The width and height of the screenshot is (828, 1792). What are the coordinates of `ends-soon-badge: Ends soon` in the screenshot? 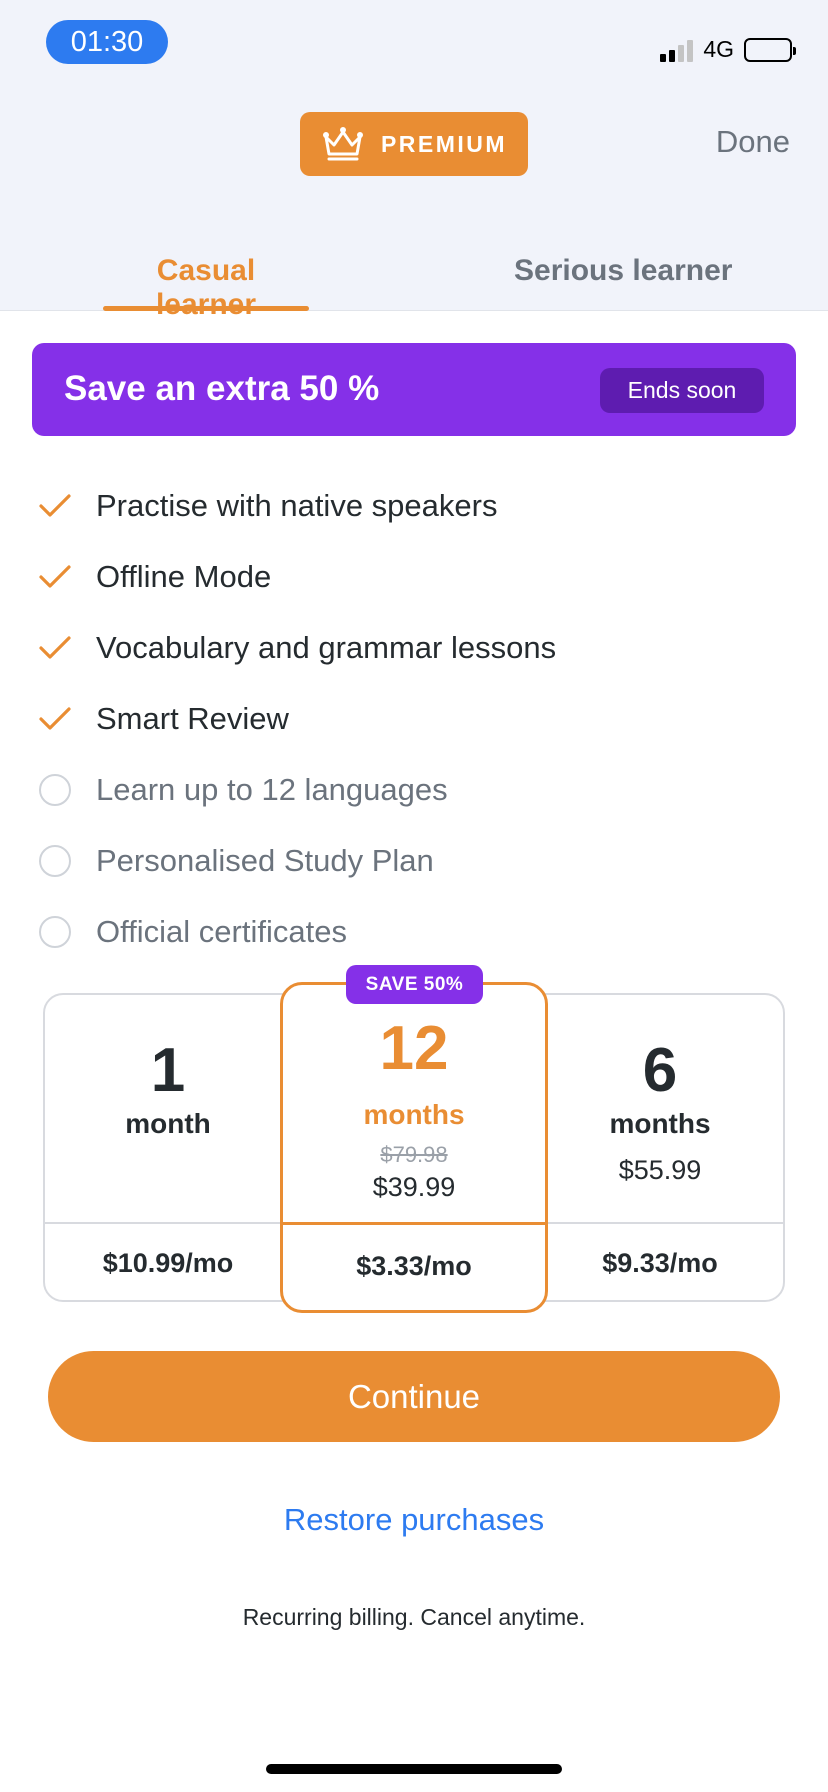 It's located at (682, 390).